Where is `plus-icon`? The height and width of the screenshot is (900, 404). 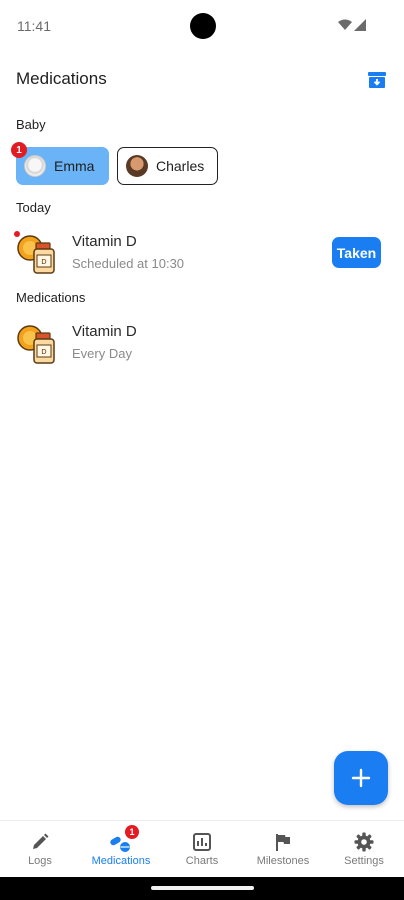
plus-icon is located at coordinates (361, 778).